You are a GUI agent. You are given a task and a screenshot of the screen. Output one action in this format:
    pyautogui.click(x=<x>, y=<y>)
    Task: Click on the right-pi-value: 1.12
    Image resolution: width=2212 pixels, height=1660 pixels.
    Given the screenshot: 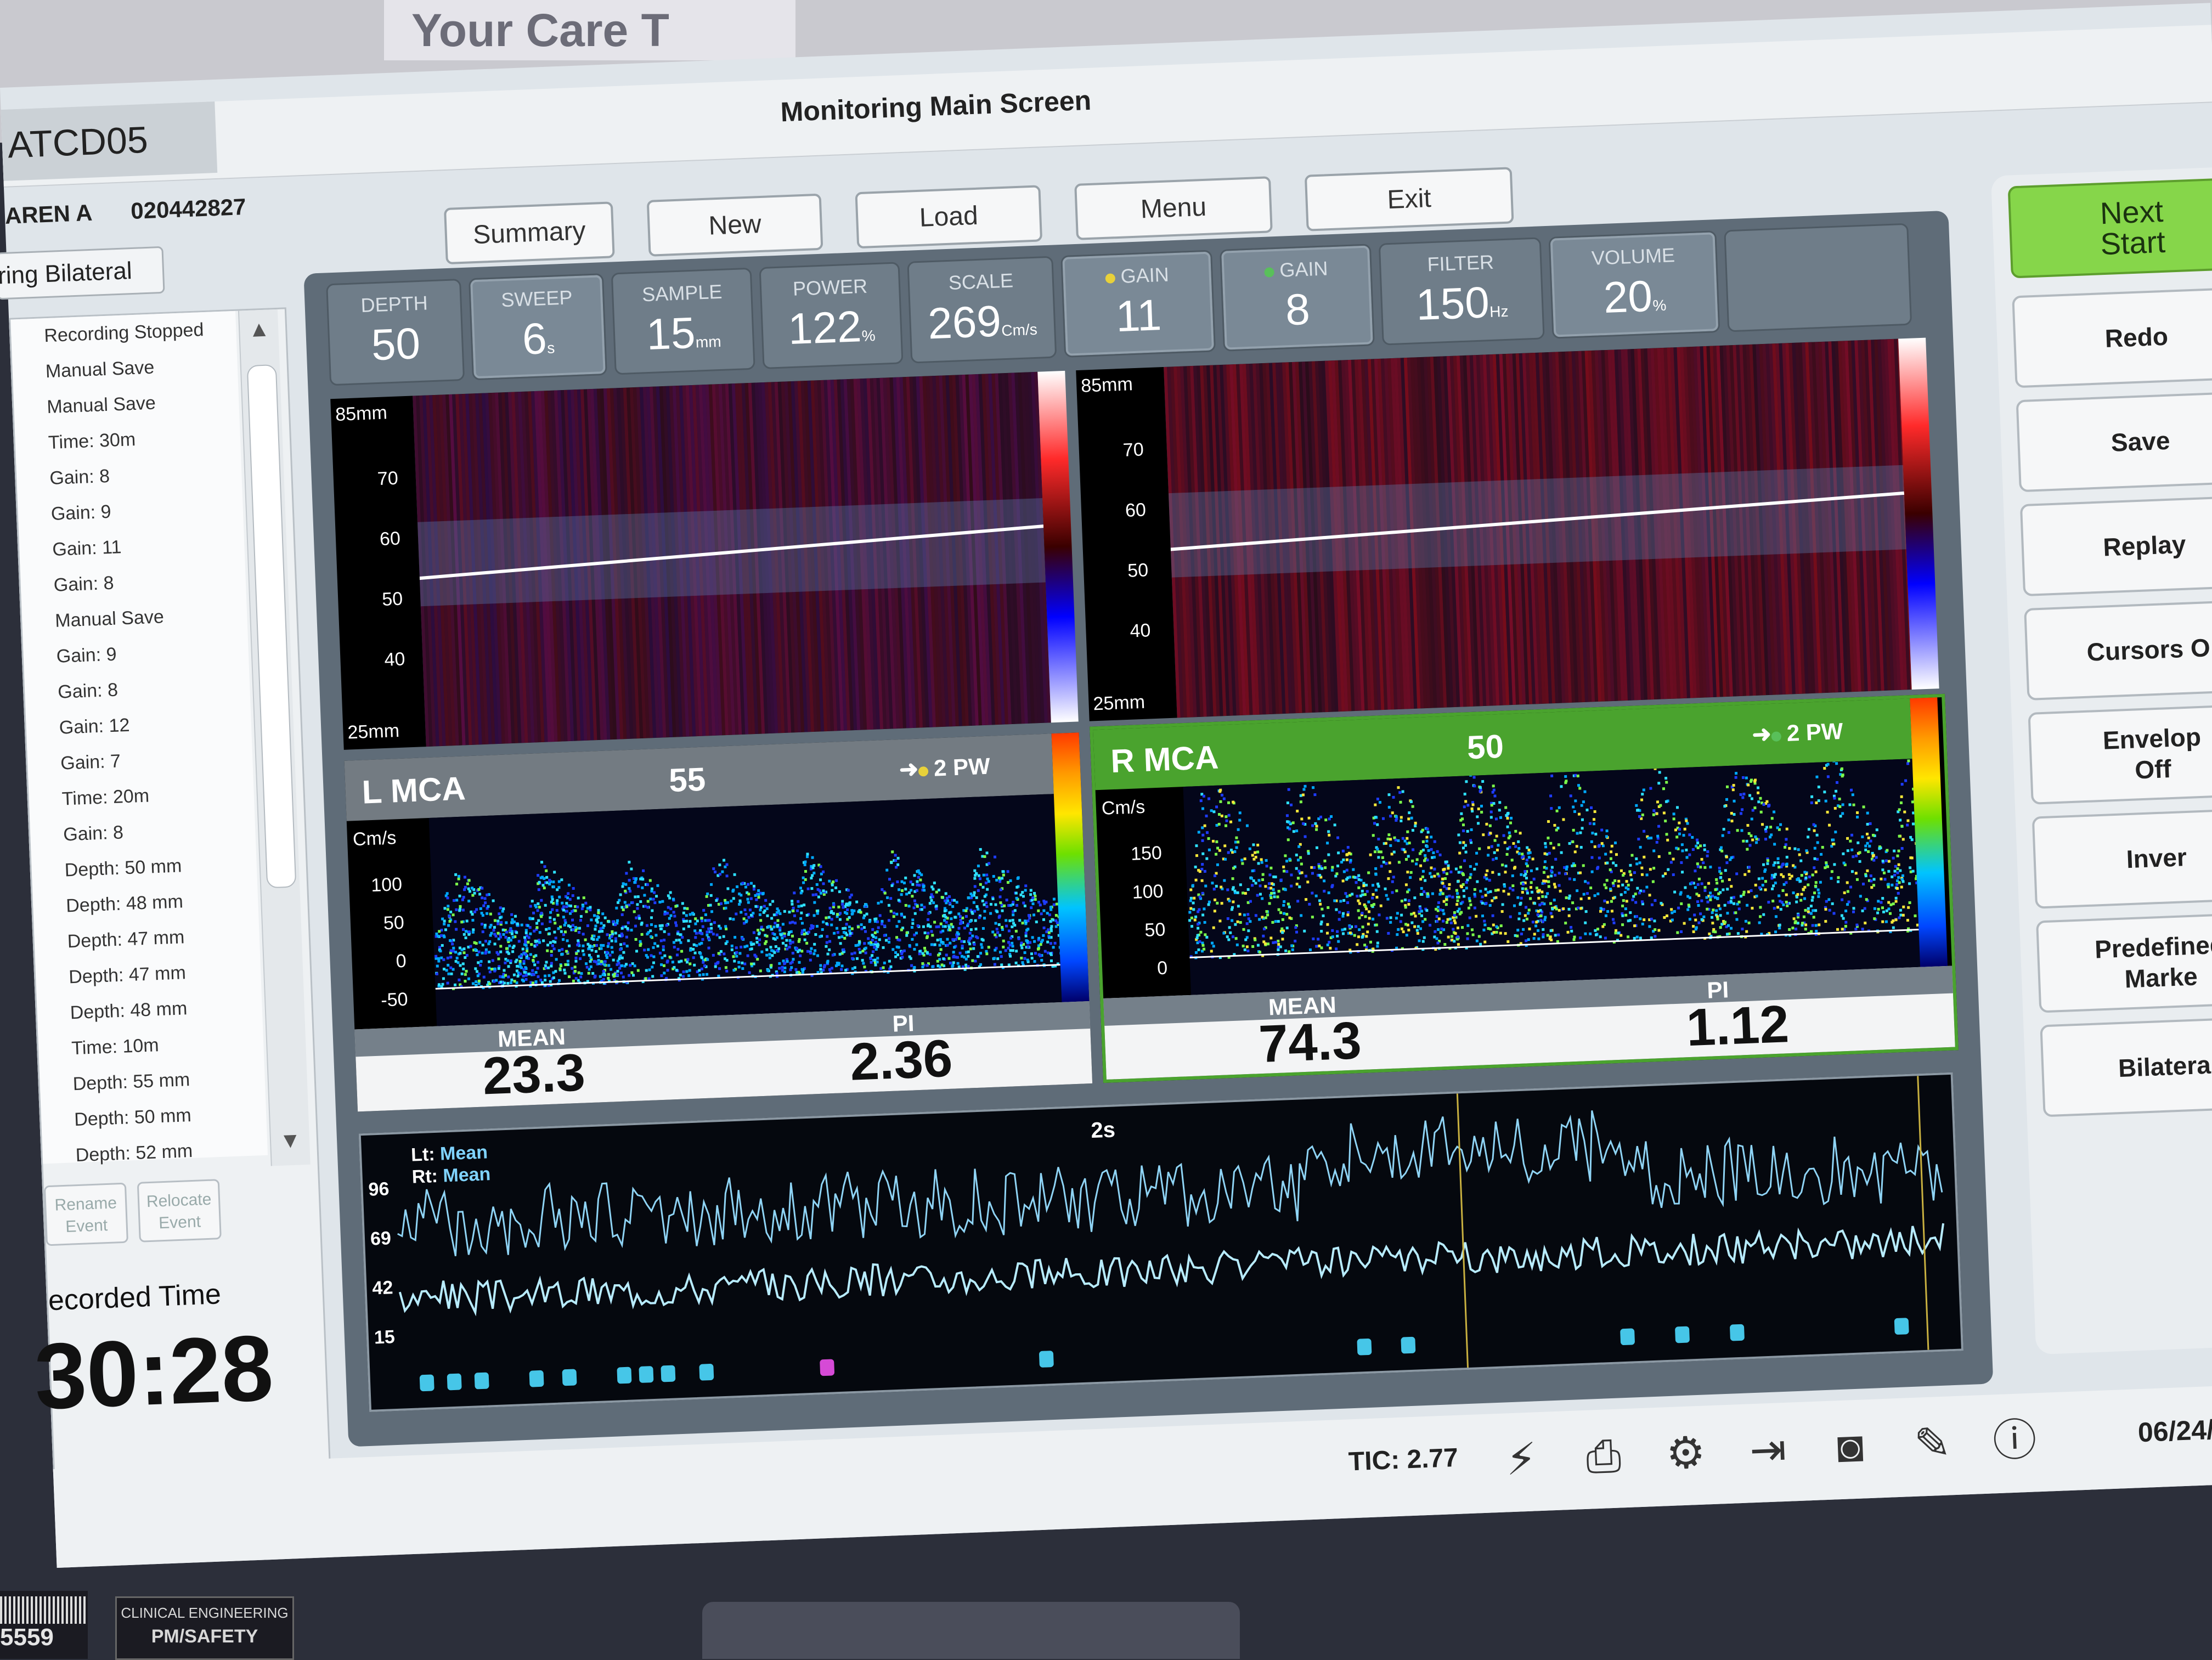 What is the action you would take?
    pyautogui.click(x=1737, y=1026)
    